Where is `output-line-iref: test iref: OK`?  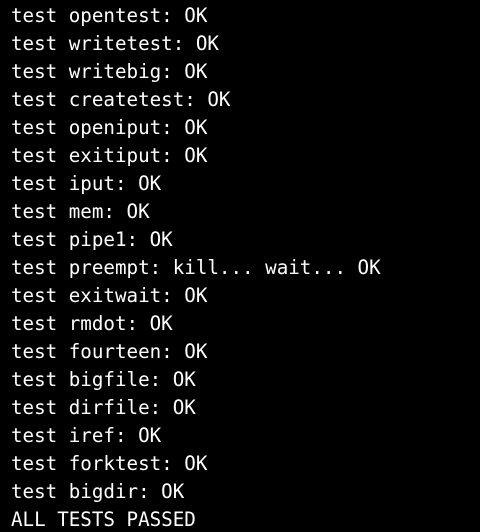
output-line-iref: test iref: OK is located at coordinates (86, 435).